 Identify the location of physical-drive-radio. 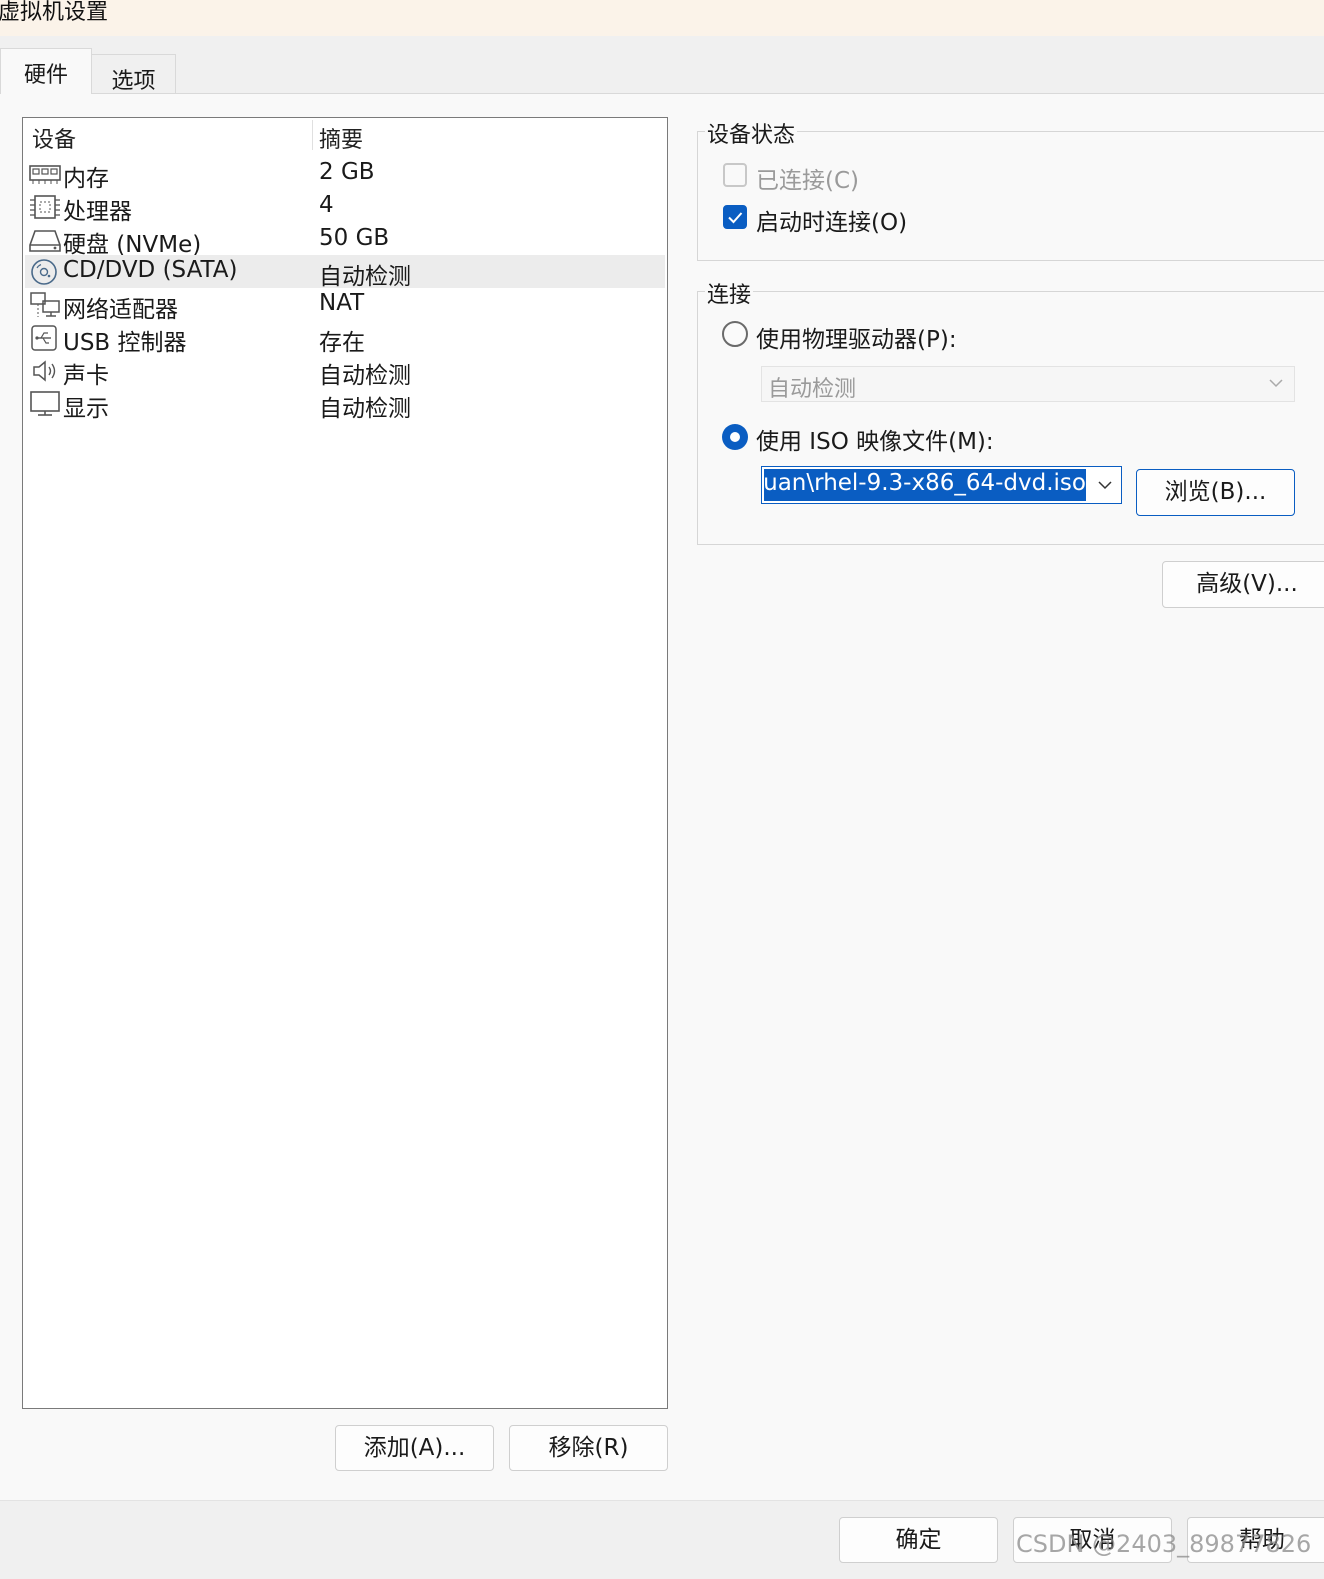
(735, 334).